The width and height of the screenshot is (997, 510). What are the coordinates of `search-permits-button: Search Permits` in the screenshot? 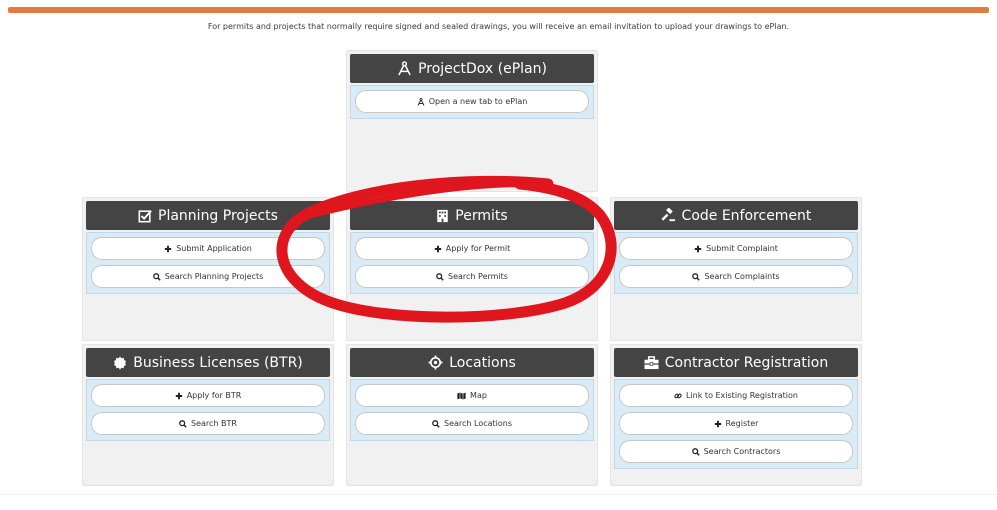 It's located at (472, 276).